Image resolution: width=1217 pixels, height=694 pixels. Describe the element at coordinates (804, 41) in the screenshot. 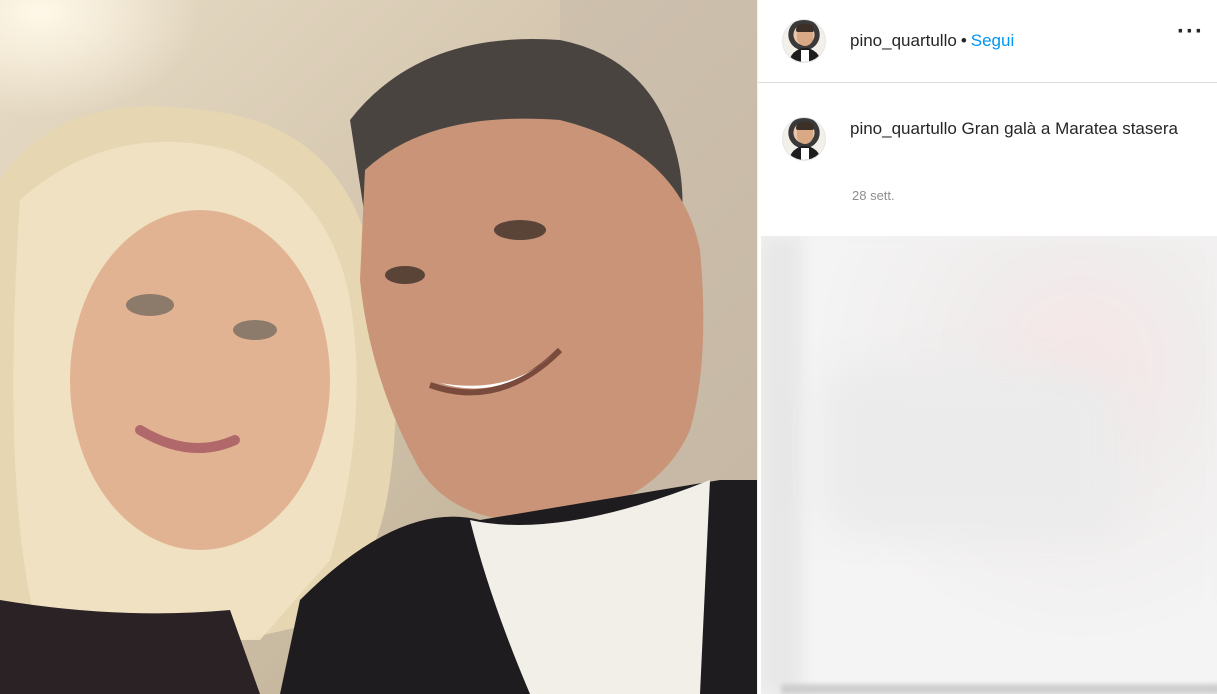

I see `avatar` at that location.